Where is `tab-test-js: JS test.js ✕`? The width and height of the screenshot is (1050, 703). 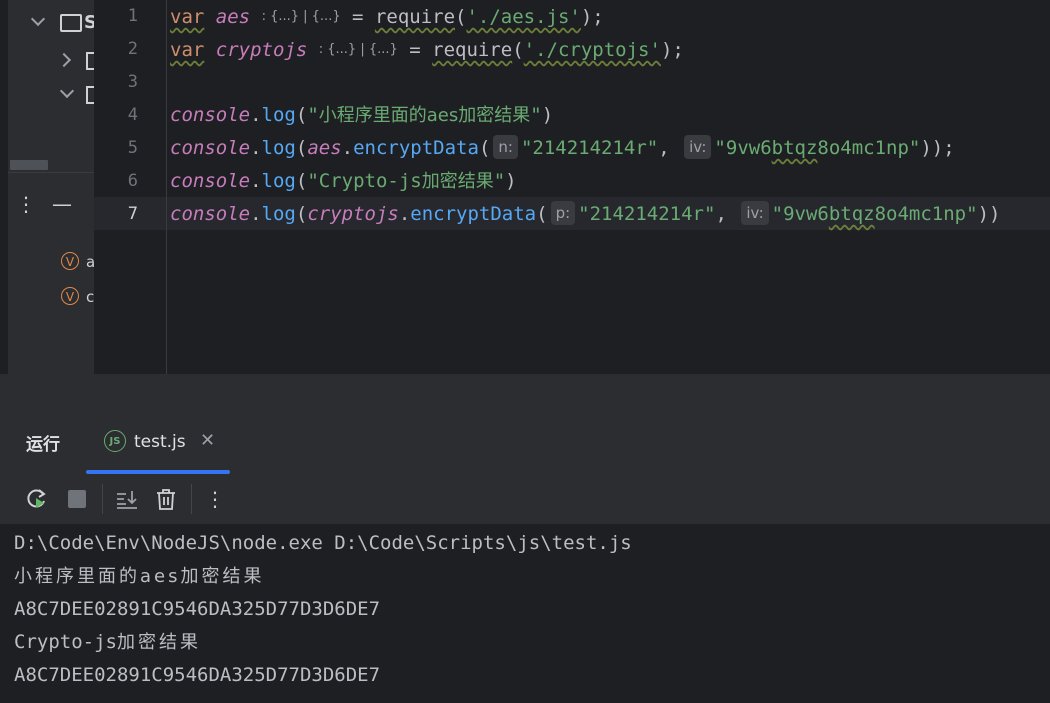
tab-test-js: JS test.js ✕ is located at coordinates (158, 442).